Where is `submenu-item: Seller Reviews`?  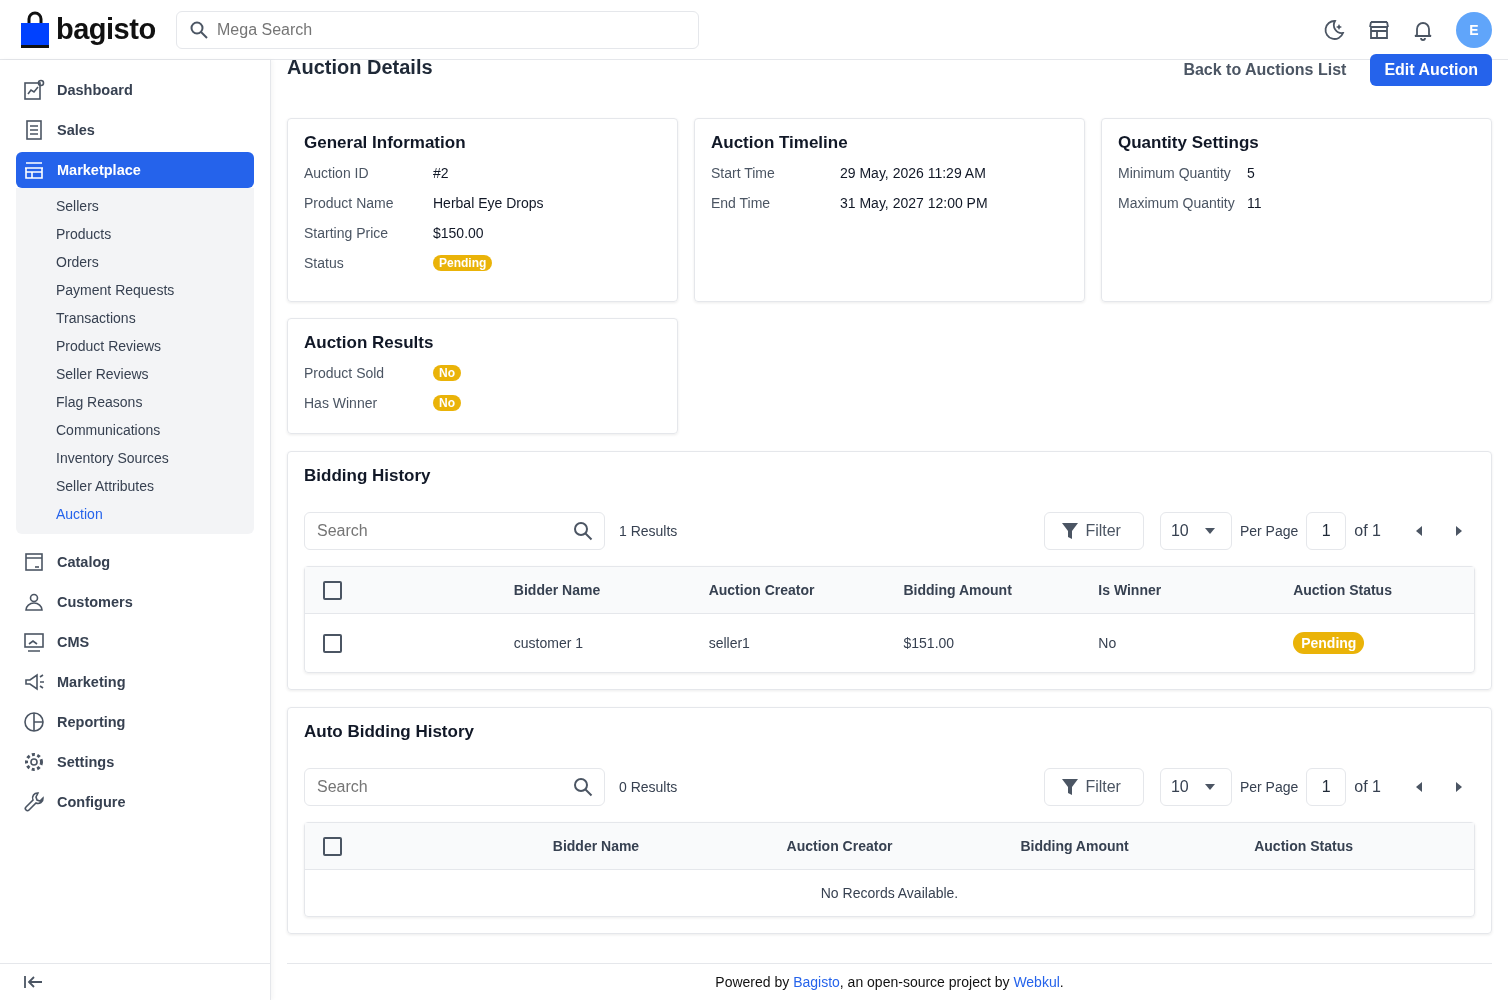 submenu-item: Seller Reviews is located at coordinates (82, 374).